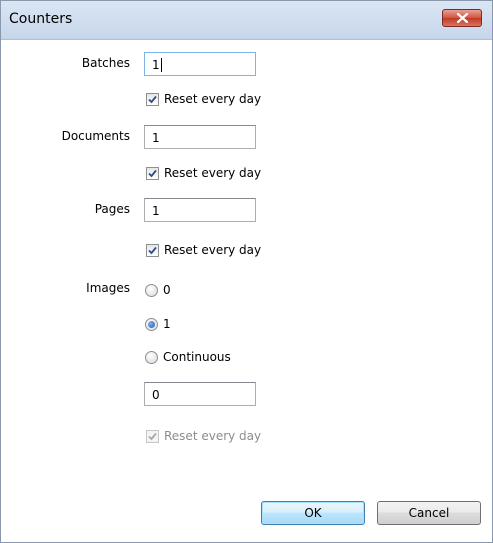  Describe the element at coordinates (213, 436) in the screenshot. I see `images-reset-label: Reset every day` at that location.